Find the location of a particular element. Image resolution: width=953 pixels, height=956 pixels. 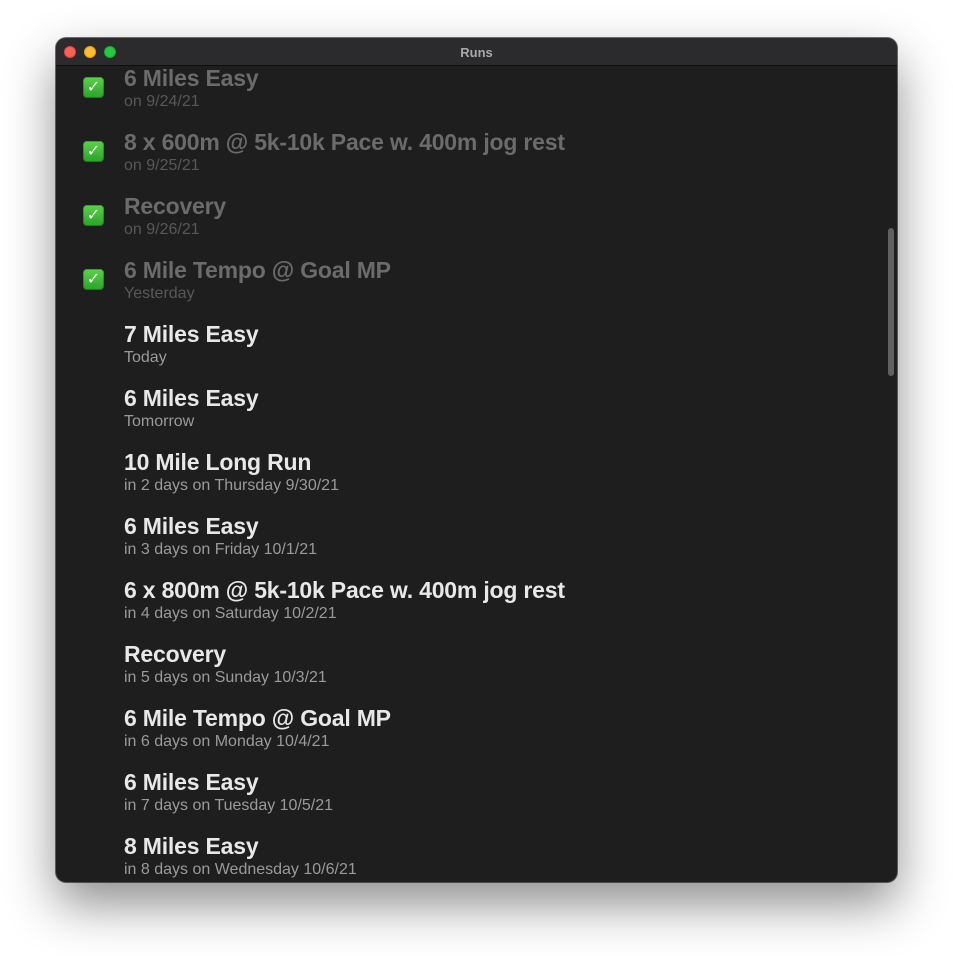

run-date: in 7 days on Tuesday 10/5/21 is located at coordinates (229, 805).